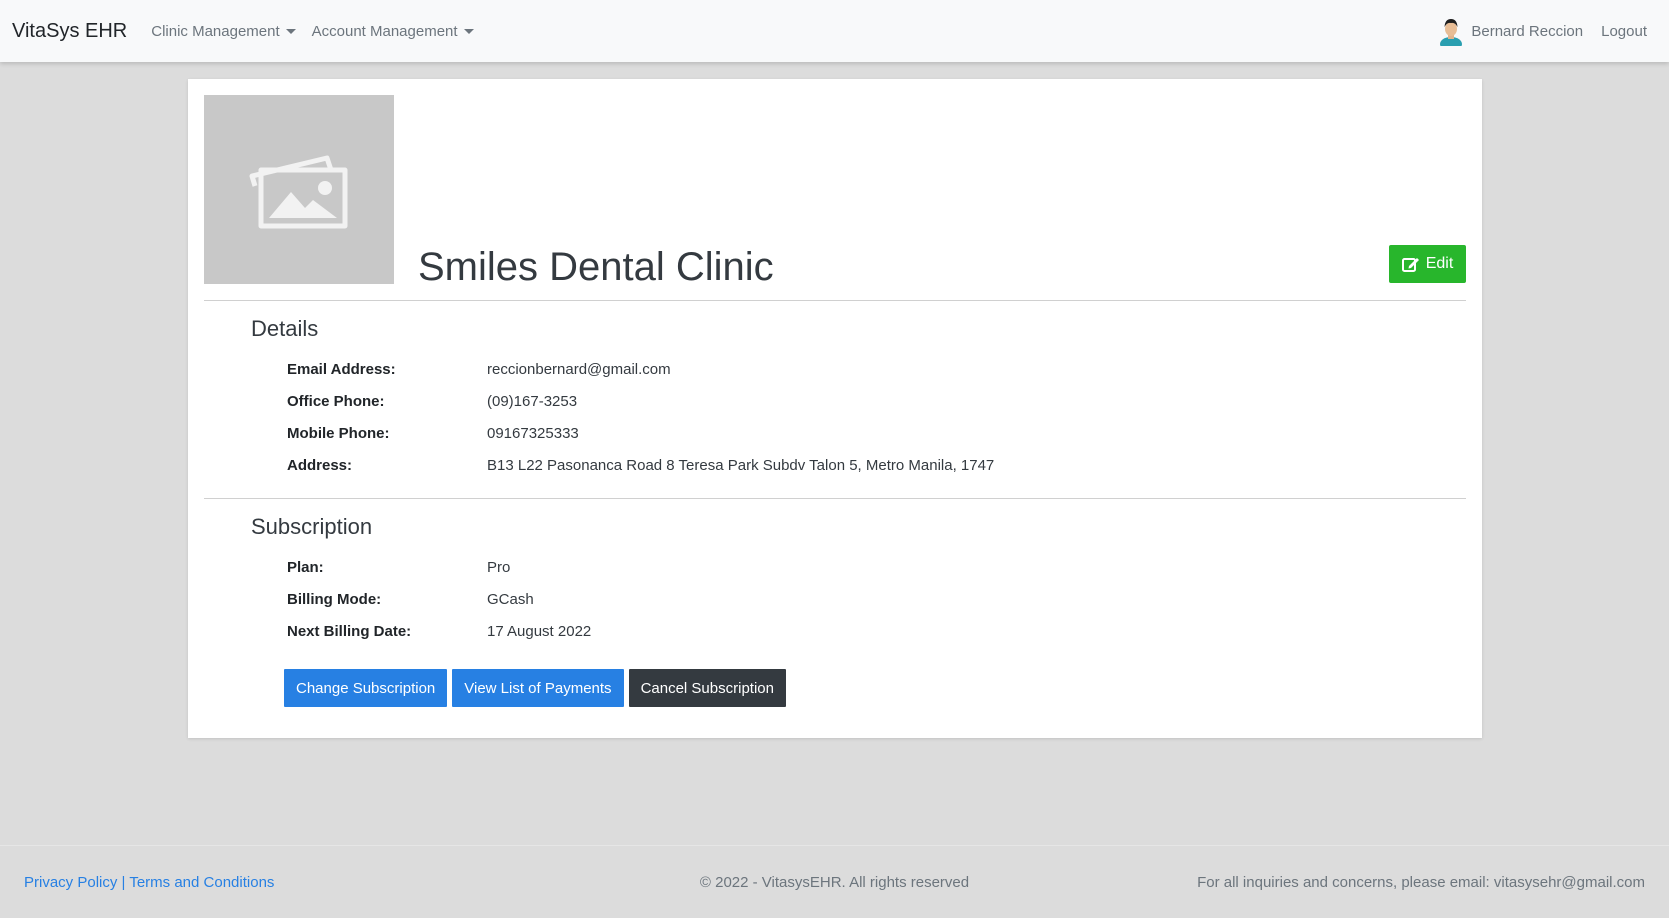  I want to click on edit-button: Edit, so click(1427, 264).